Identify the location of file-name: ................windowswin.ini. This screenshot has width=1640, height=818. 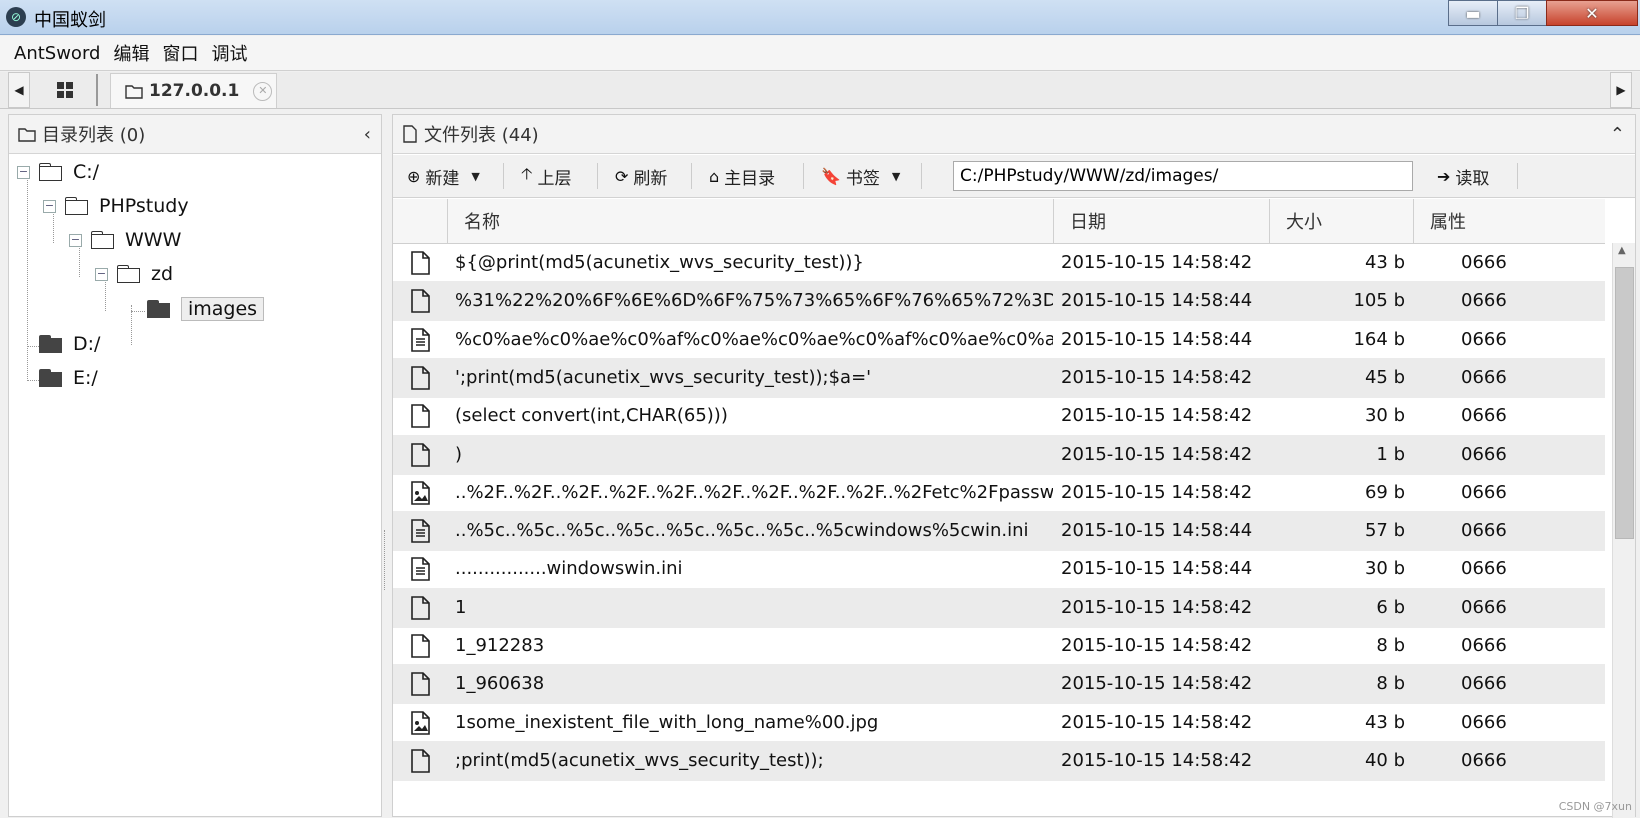
(569, 569).